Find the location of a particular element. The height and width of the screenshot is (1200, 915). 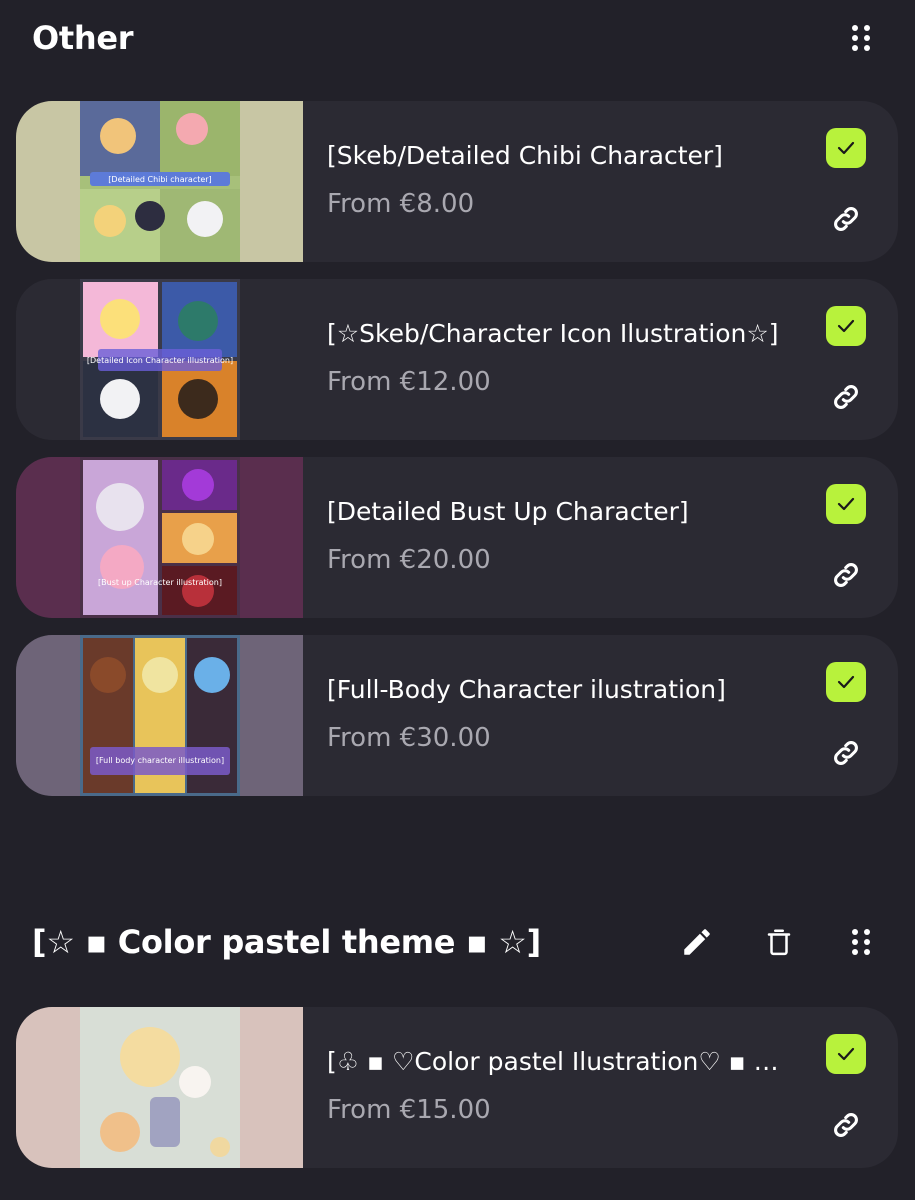

item-thumbnail: [Full body character illustration] is located at coordinates (159, 715).